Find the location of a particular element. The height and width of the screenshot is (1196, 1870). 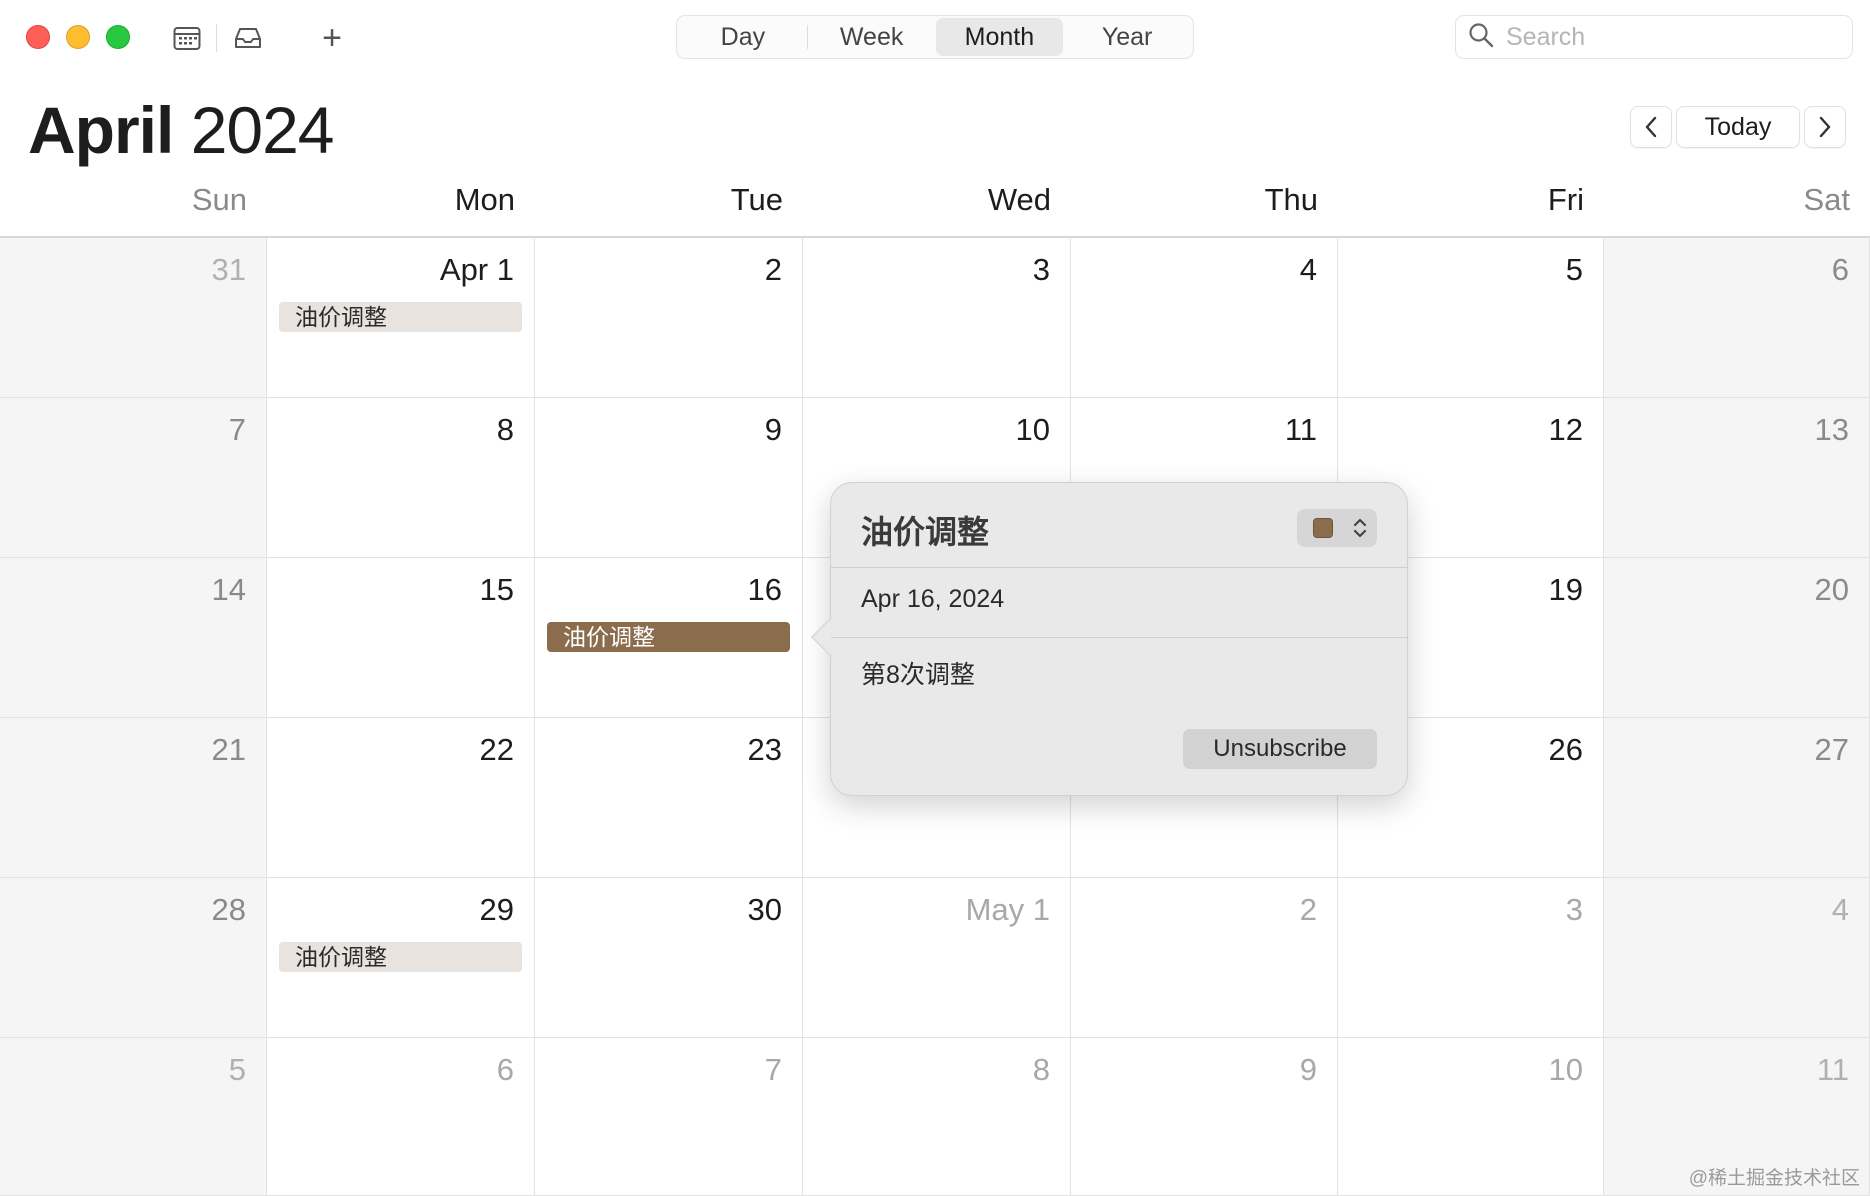

day-cell: 27 is located at coordinates (1737, 798).